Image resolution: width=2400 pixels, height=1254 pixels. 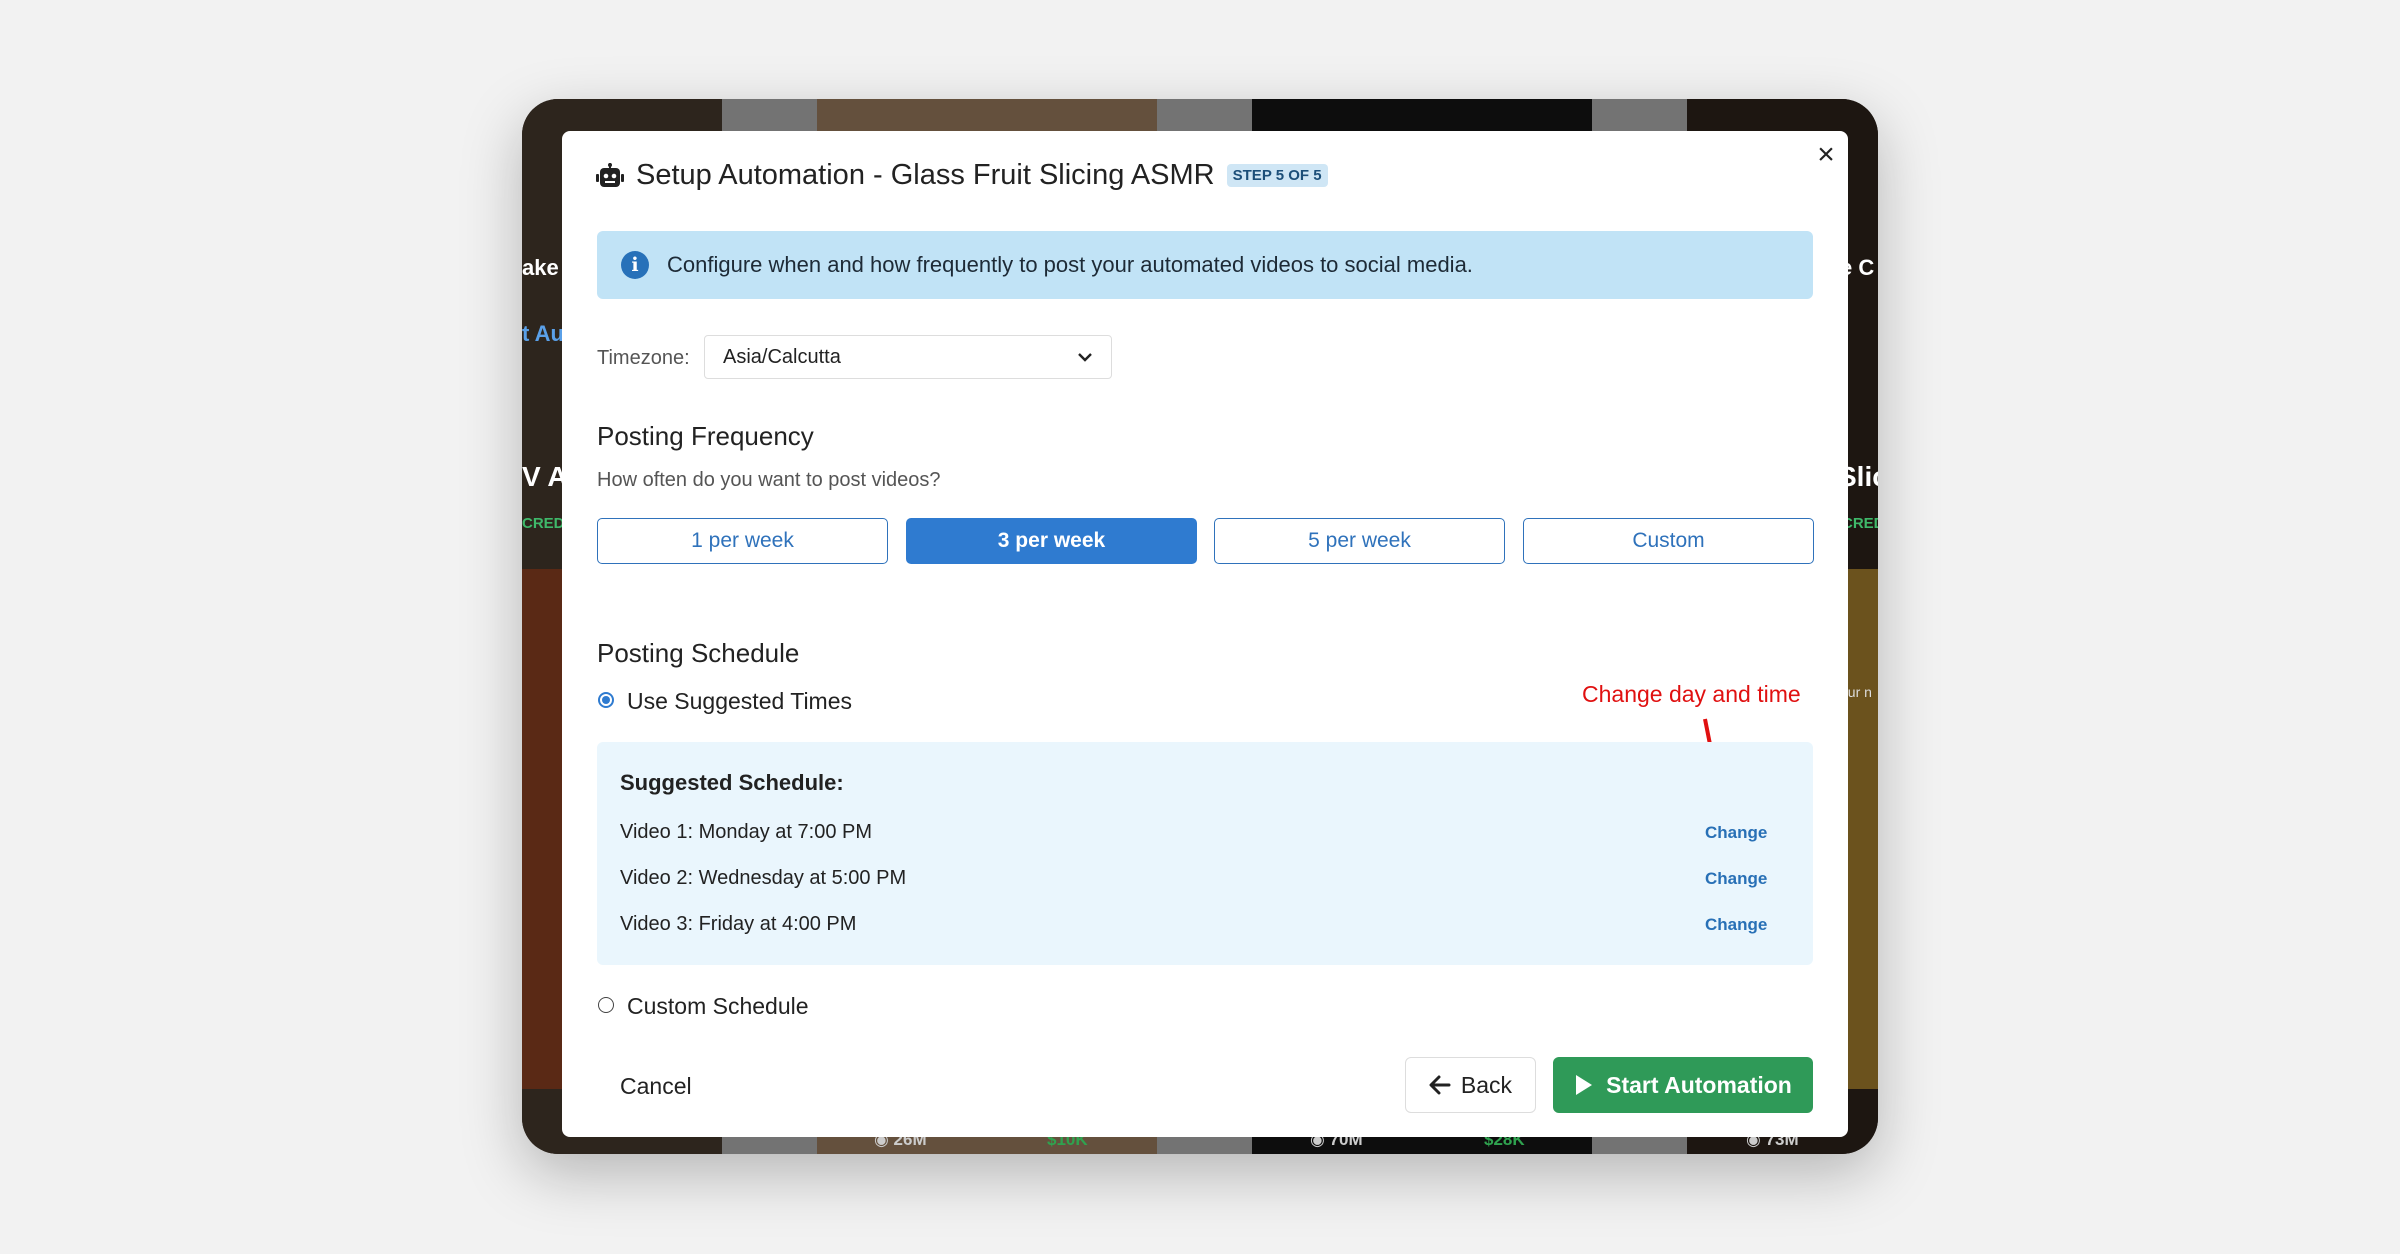 What do you see at coordinates (1440, 1085) in the screenshot?
I see `arrow-left-icon` at bounding box center [1440, 1085].